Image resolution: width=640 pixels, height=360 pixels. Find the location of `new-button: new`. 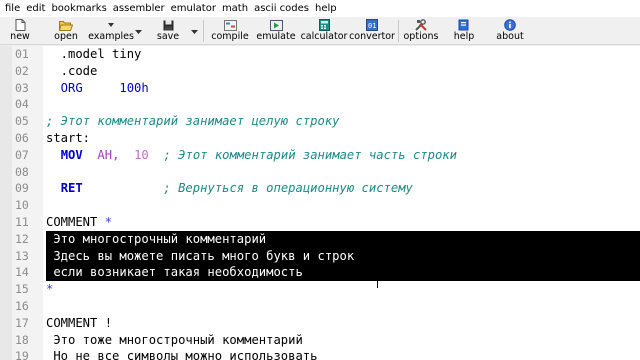

new-button: new is located at coordinates (20, 31).